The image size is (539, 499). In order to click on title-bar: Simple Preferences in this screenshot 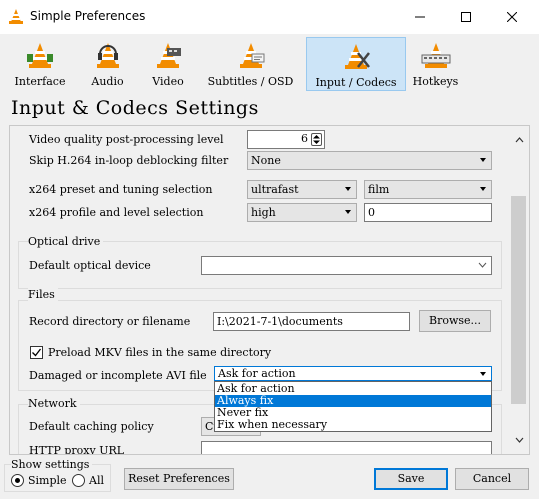, I will do `click(269, 17)`.